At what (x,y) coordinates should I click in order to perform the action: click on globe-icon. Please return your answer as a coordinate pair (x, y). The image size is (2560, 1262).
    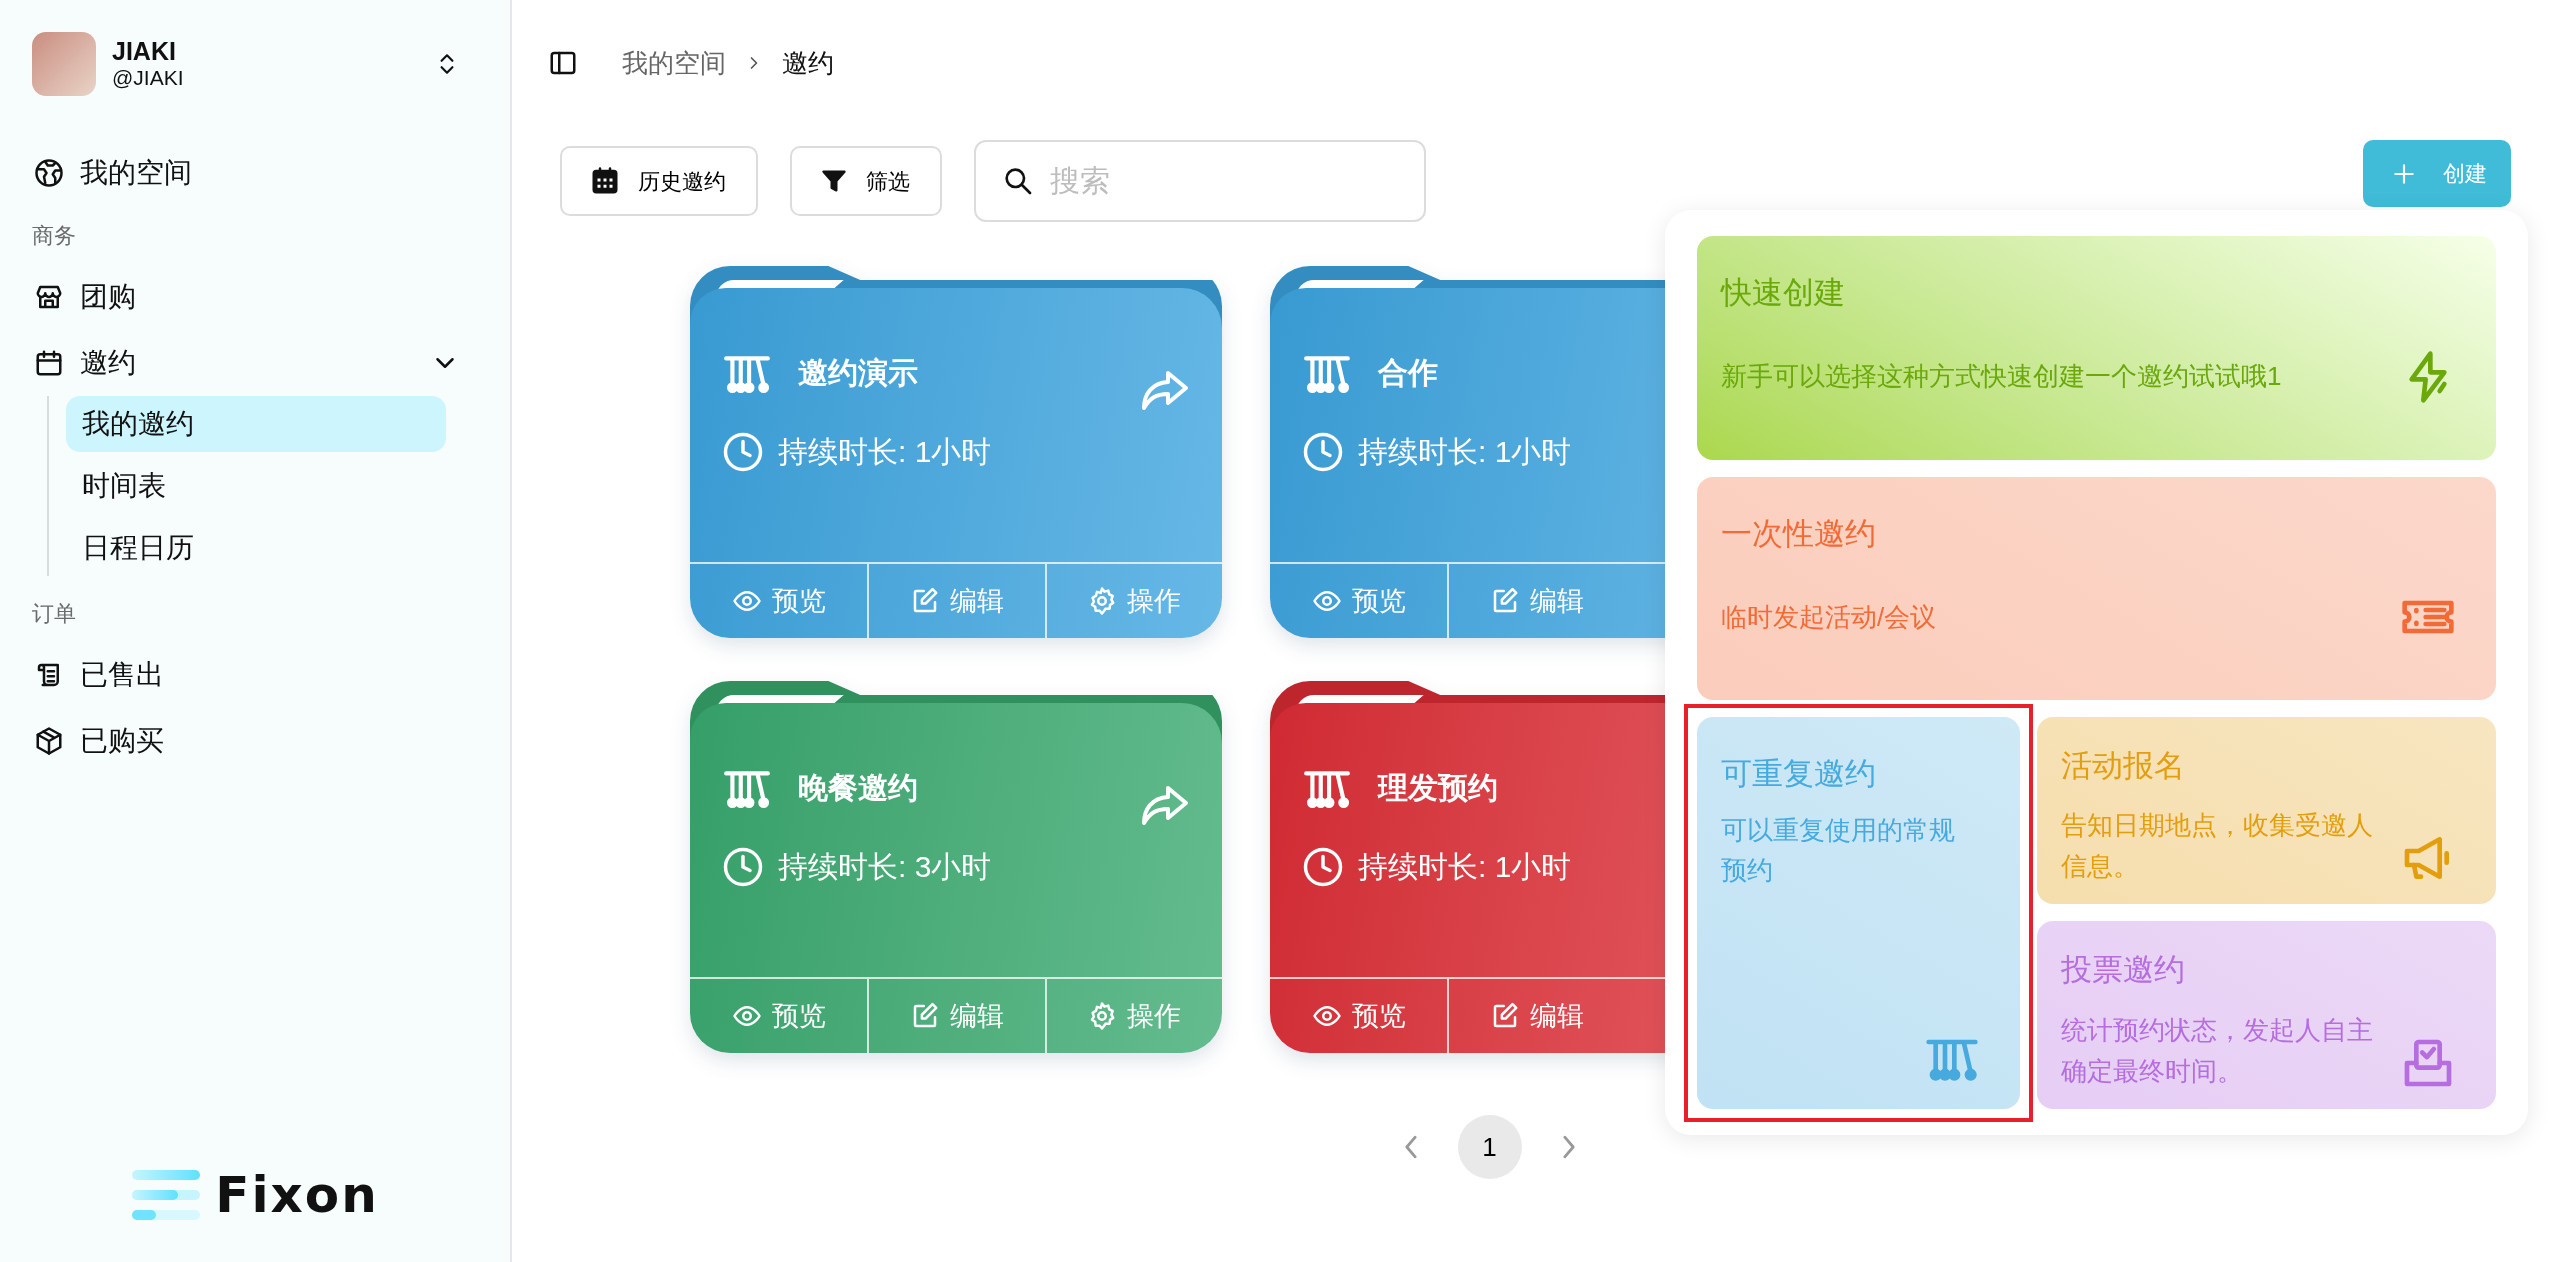
    Looking at the image, I should click on (49, 173).